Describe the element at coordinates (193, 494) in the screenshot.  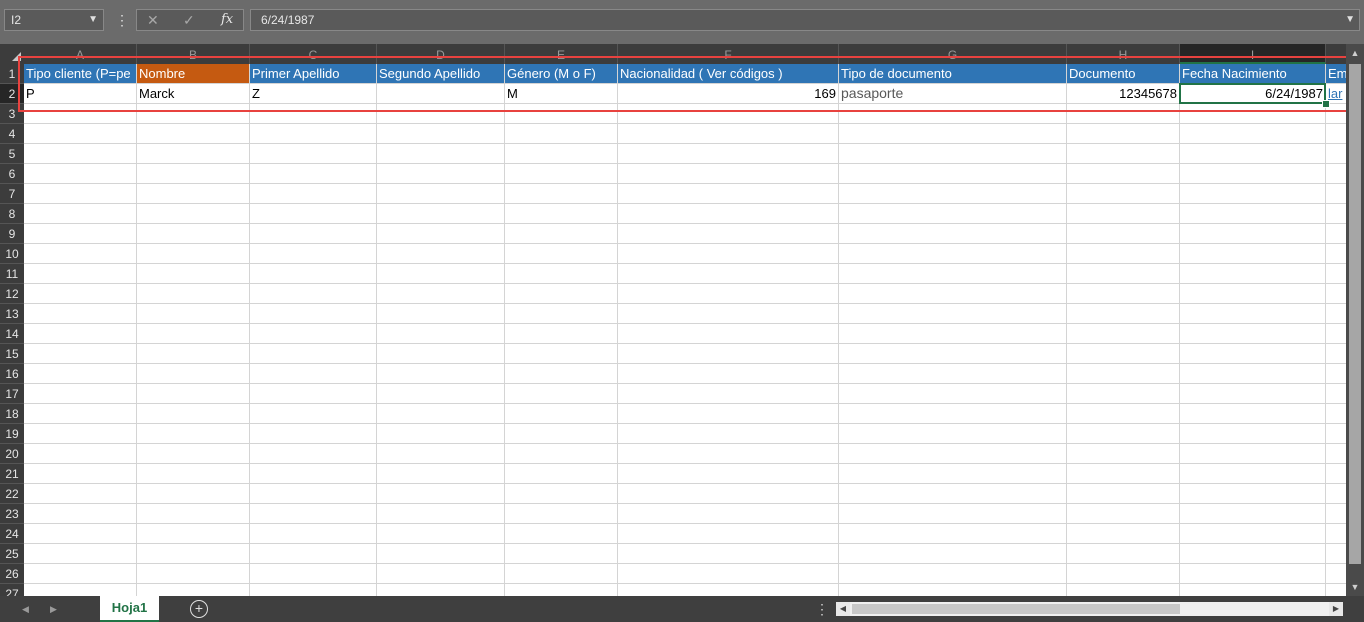
I see `cell-b22` at that location.